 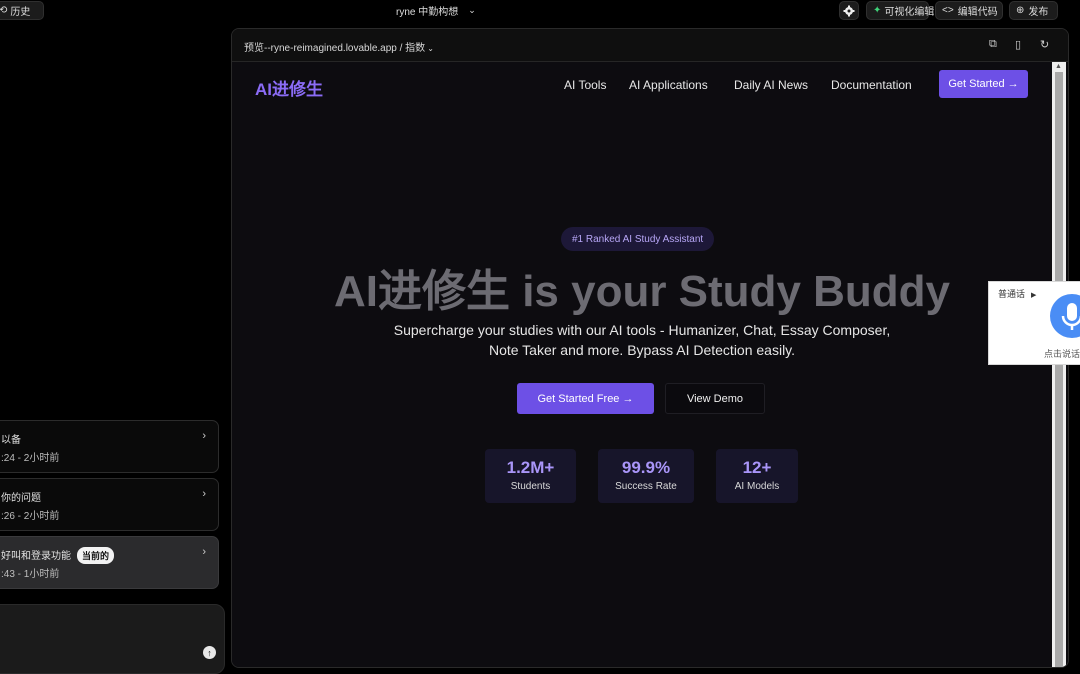 What do you see at coordinates (909, 12) in the screenshot?
I see `visual-edit-label: 可视化编辑` at bounding box center [909, 12].